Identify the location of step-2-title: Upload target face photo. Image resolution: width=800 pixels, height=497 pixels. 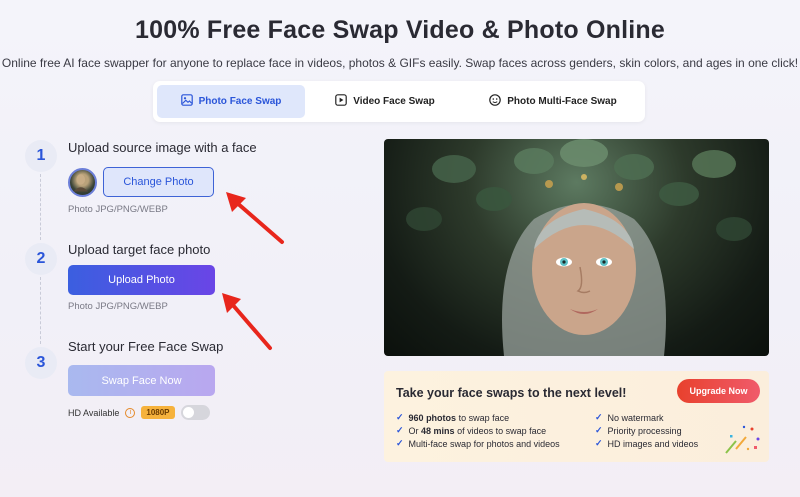
(139, 249).